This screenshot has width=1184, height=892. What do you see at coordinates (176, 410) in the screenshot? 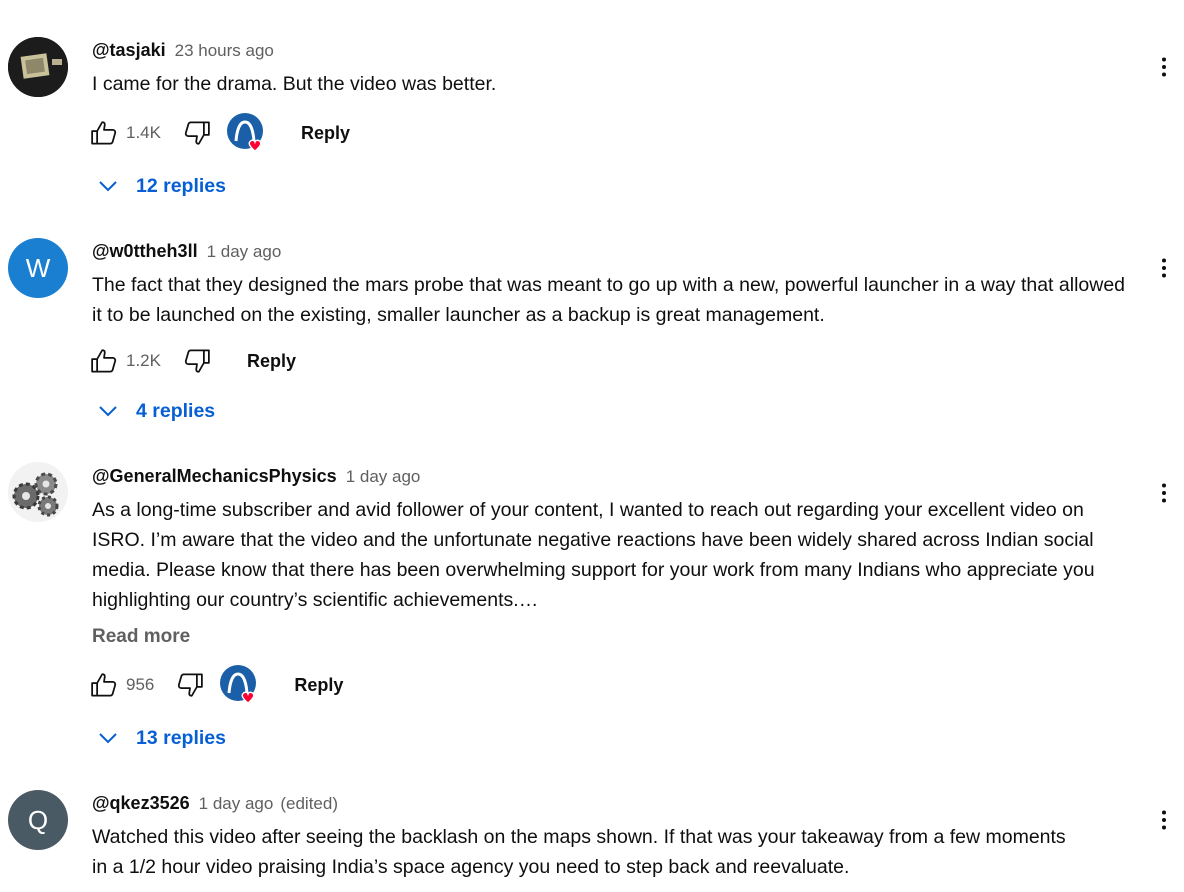
I see `replies-label: 4 replies` at bounding box center [176, 410].